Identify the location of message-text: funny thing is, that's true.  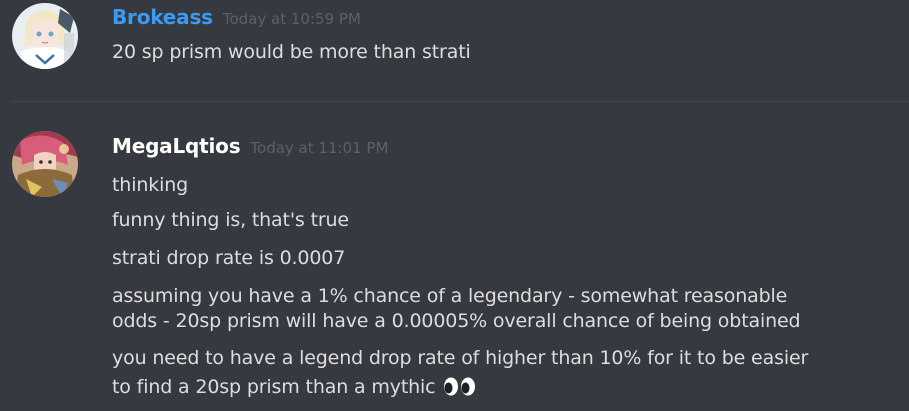
(230, 220).